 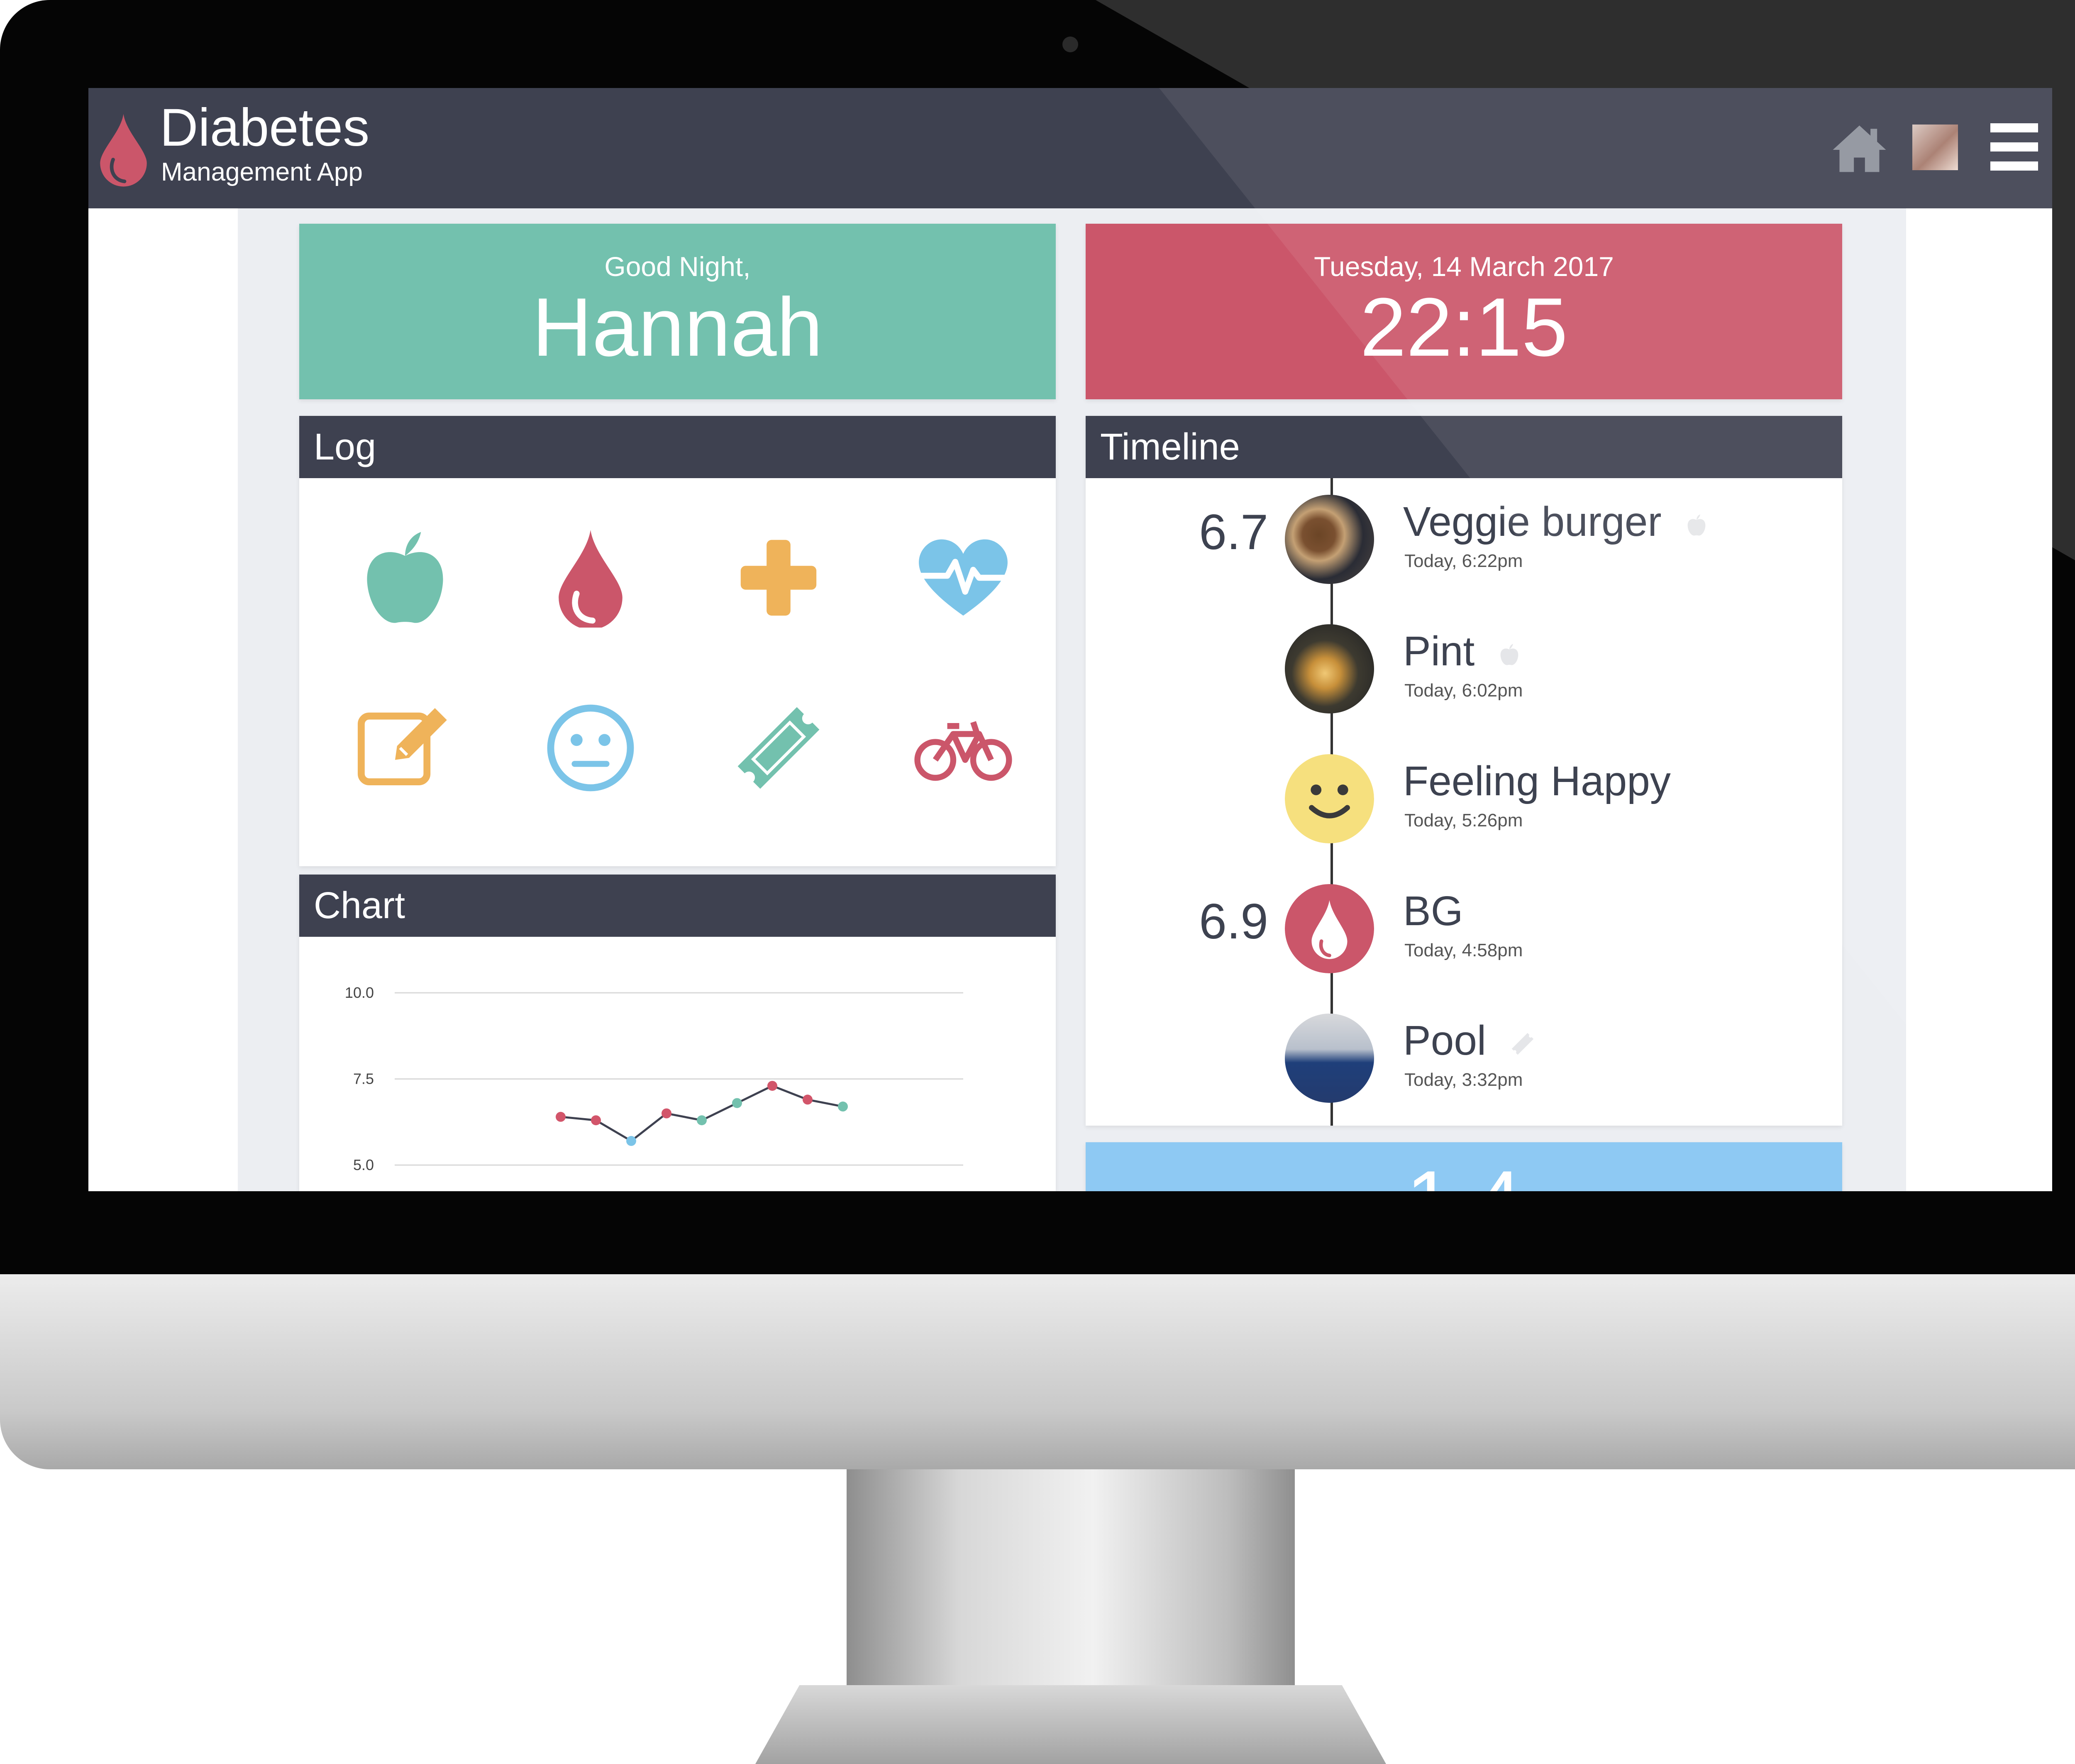 I want to click on timeline-entry: Pool Today, 3:32pm, so click(x=1464, y=1051).